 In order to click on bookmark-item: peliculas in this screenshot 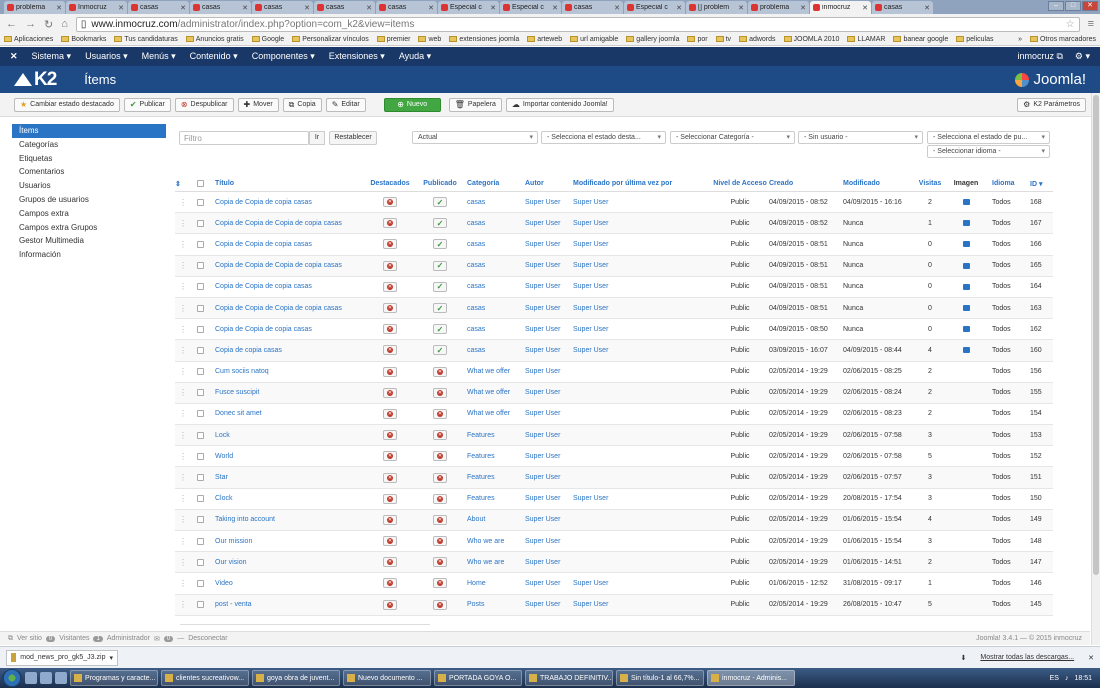, I will do `click(974, 39)`.